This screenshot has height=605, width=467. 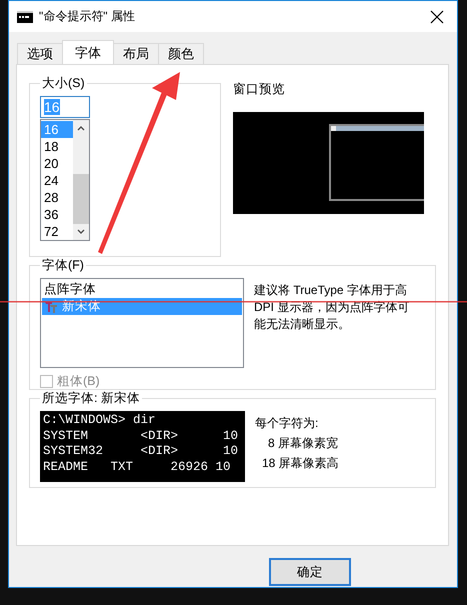 What do you see at coordinates (88, 52) in the screenshot?
I see `tab: 字体` at bounding box center [88, 52].